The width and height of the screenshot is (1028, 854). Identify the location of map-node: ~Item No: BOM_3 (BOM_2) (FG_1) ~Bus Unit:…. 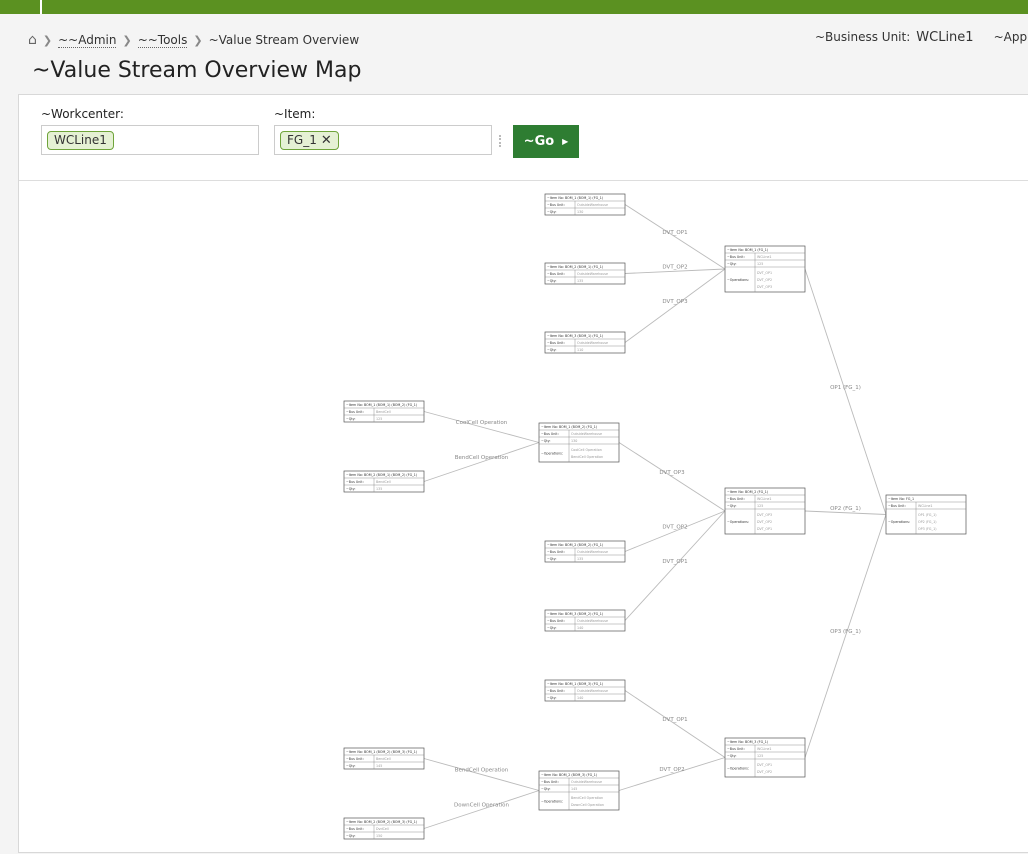
(585, 620).